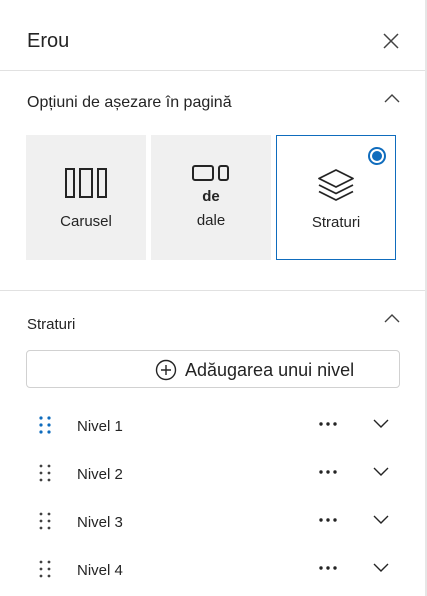 The height and width of the screenshot is (596, 427). I want to click on layer-row: Nivel 2, so click(212, 472).